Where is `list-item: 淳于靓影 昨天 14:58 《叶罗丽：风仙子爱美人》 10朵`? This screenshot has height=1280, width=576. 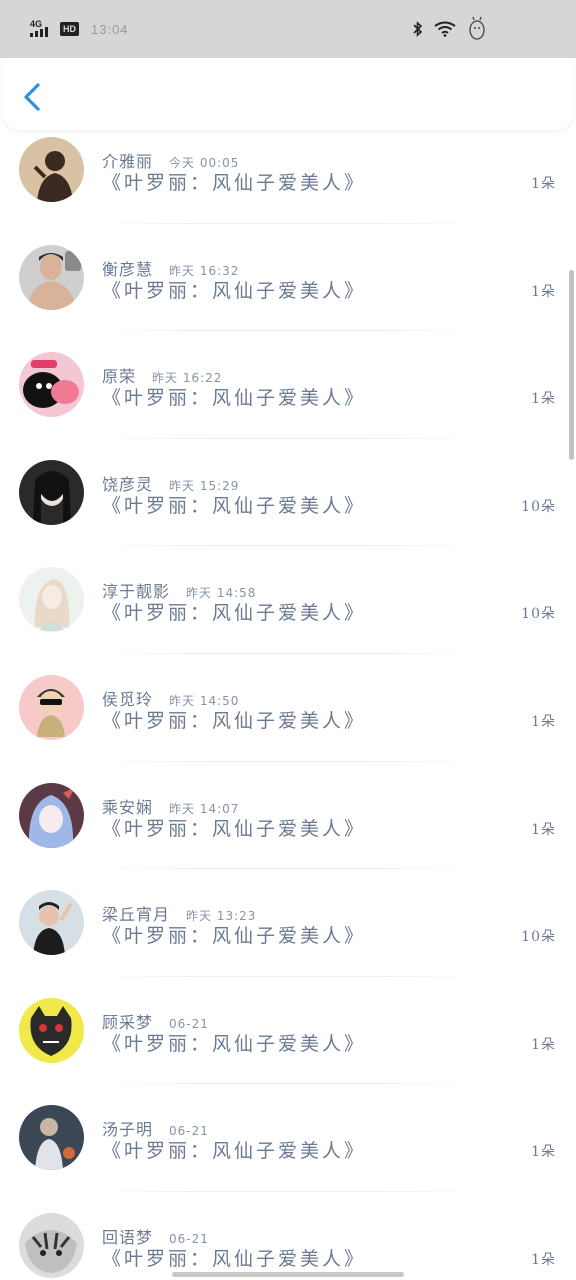
list-item: 淳于靓影 昨天 14:58 《叶罗丽：风仙子爱美人》 10朵 is located at coordinates (288, 600).